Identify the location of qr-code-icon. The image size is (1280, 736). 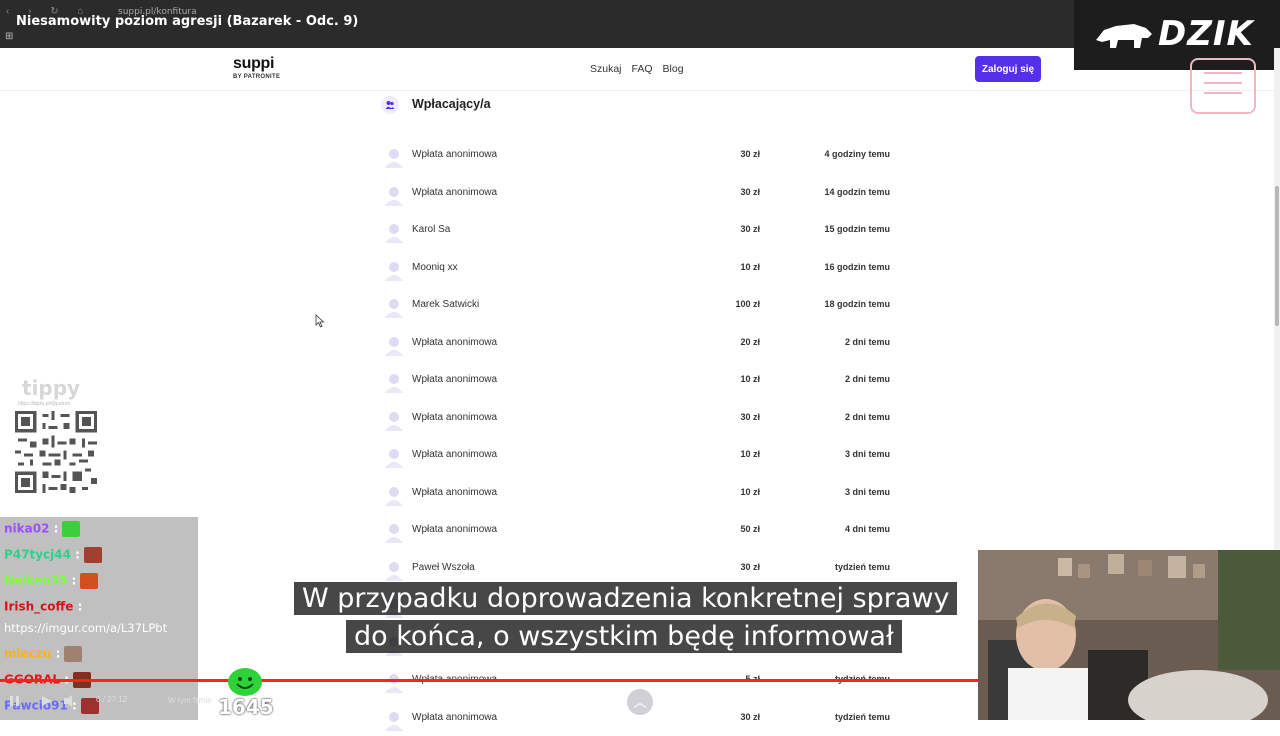
(56, 452).